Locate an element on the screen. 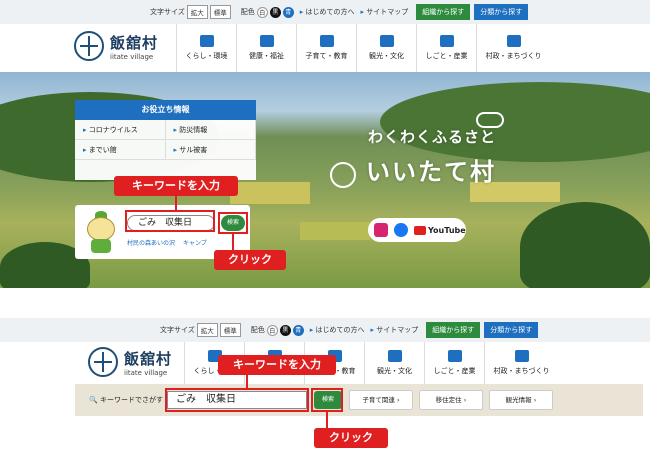 The image size is (650, 450). tree-shape is located at coordinates (585, 245).